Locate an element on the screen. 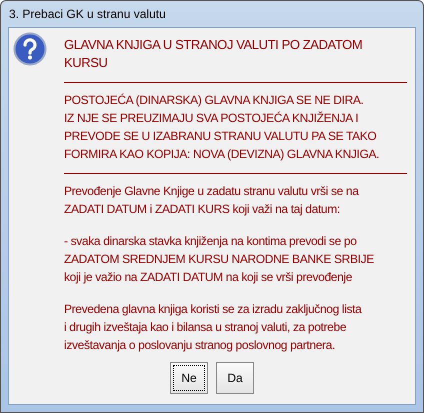 Image resolution: width=424 pixels, height=413 pixels. dialog-button: Ne is located at coordinates (189, 378).